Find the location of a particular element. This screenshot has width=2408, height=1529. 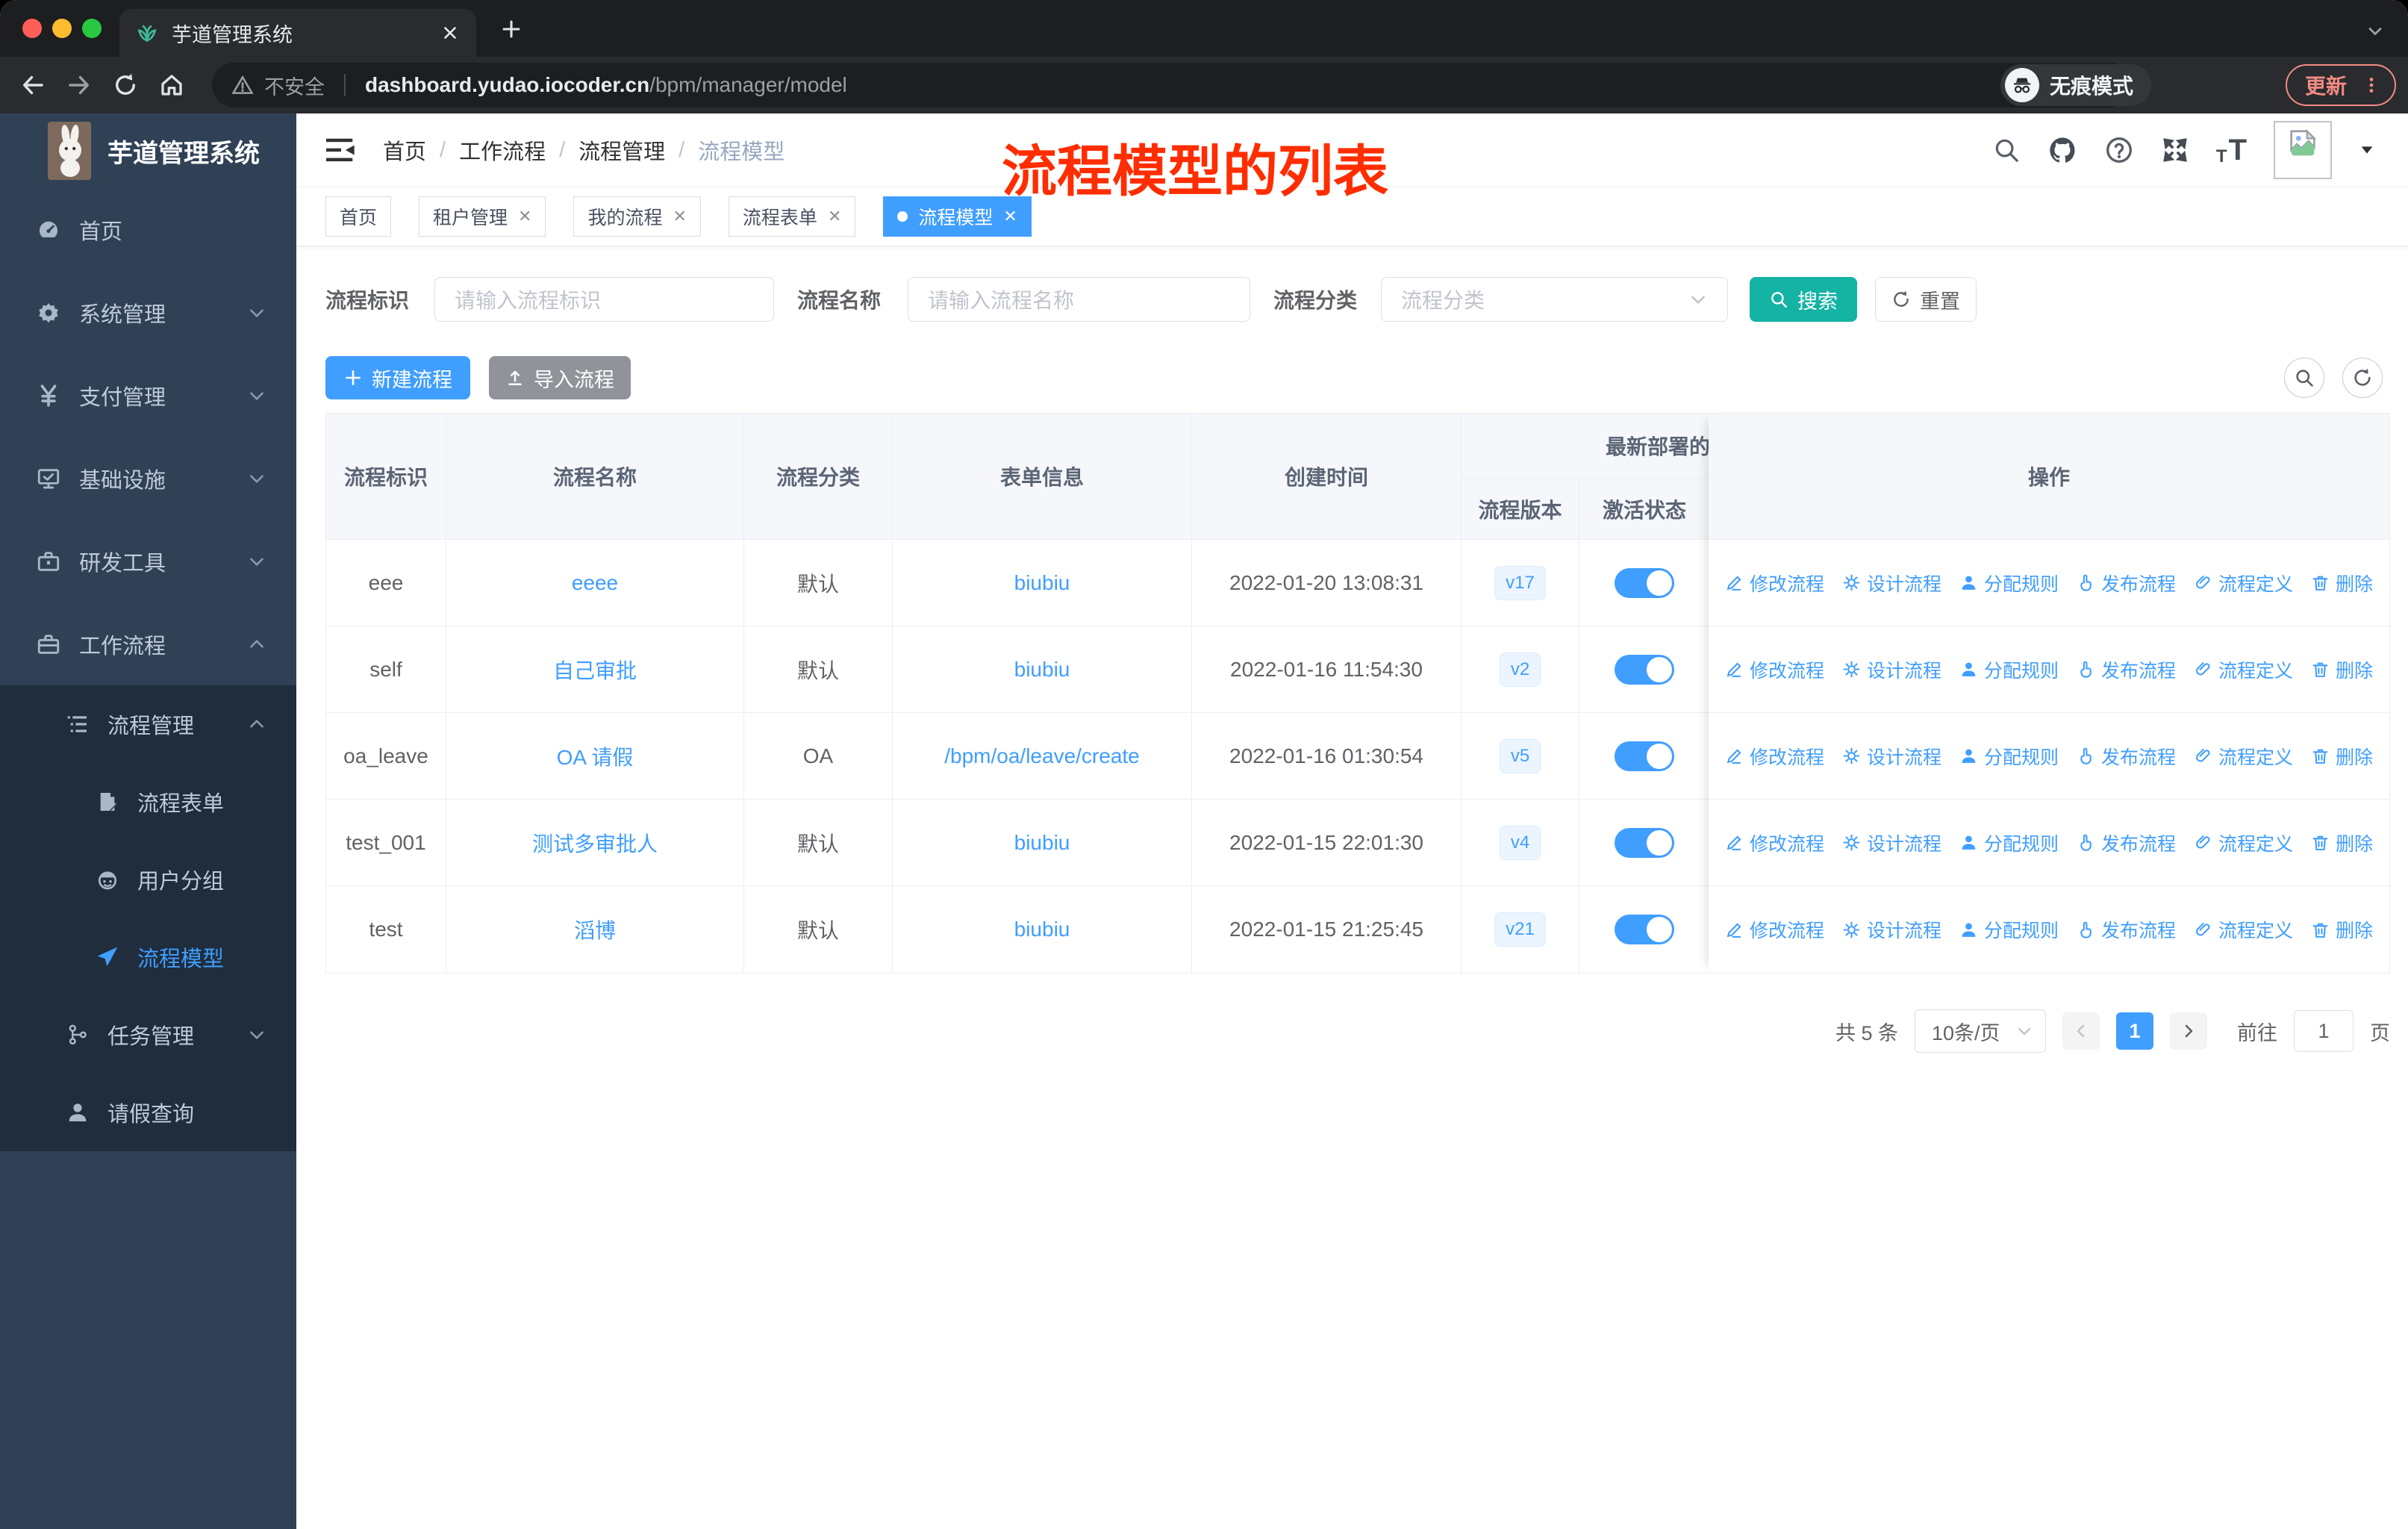

process-name-link: 自己审批 is located at coordinates (595, 670).